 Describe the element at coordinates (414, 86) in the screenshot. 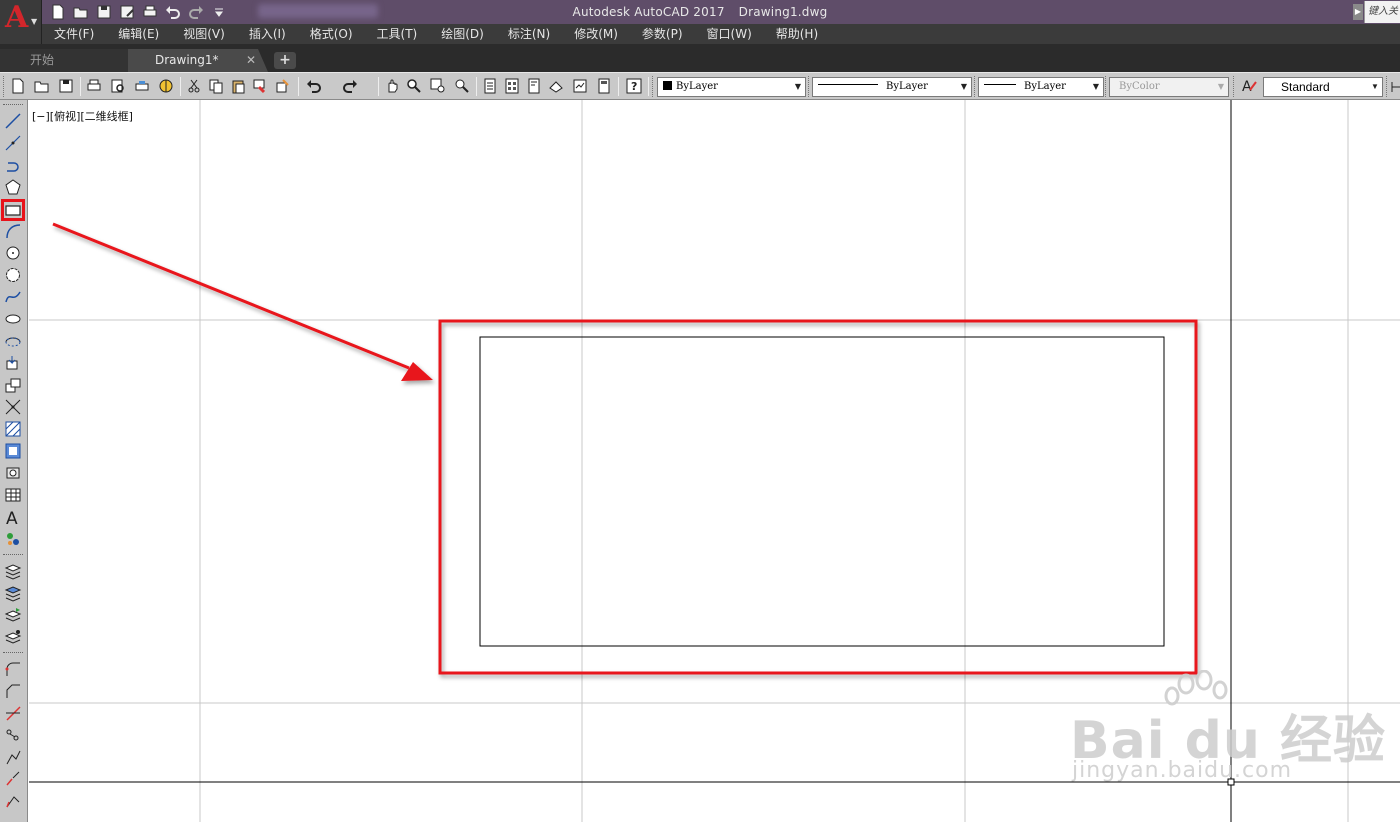

I see `zoom-realtime-icon` at that location.